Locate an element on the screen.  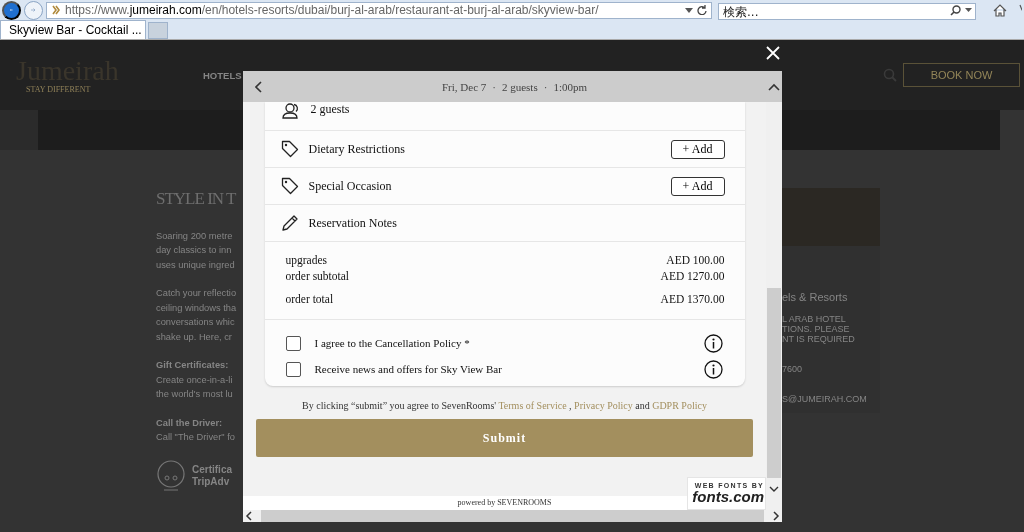
submit-button: Submit is located at coordinates (504, 438).